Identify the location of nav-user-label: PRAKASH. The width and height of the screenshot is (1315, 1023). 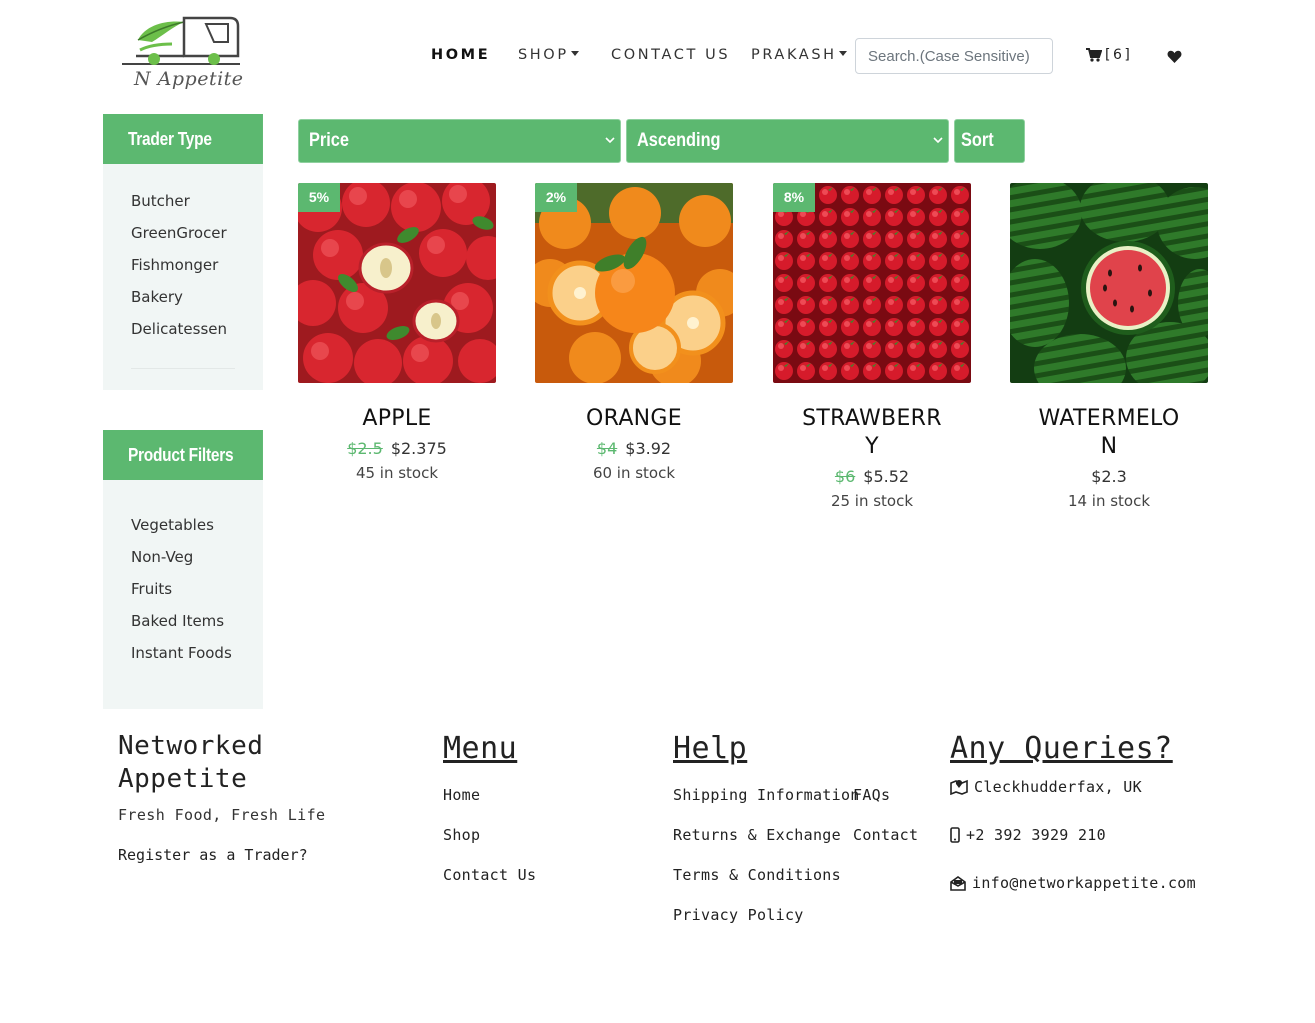
(794, 55).